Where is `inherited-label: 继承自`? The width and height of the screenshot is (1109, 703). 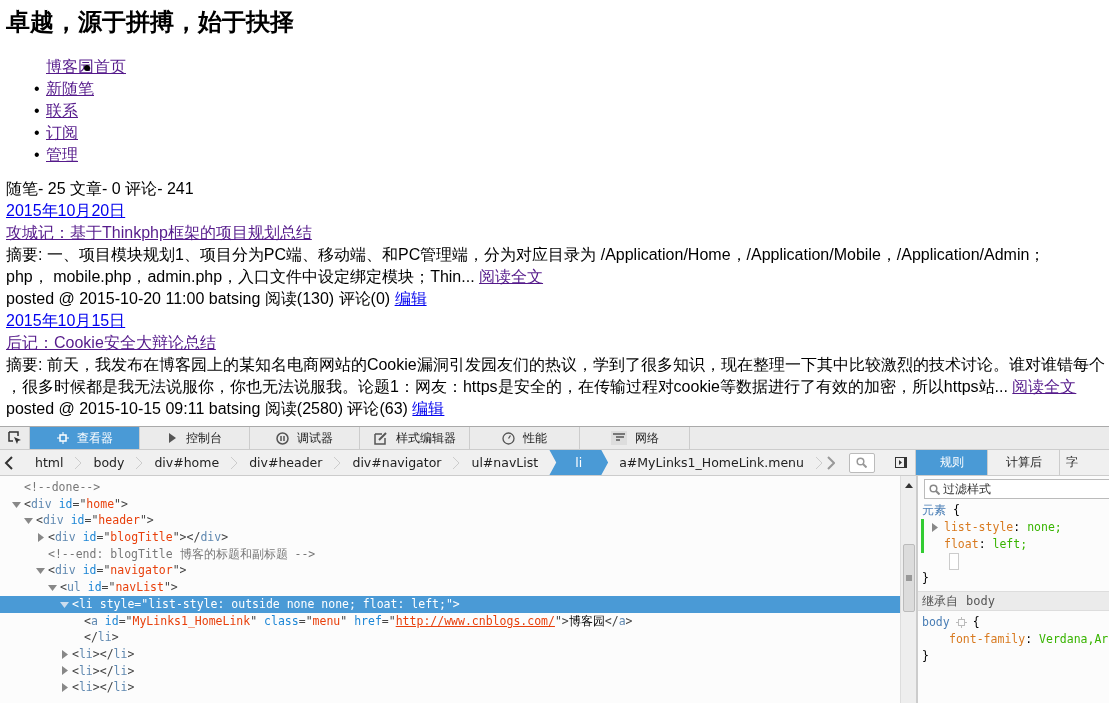 inherited-label: 继承自 is located at coordinates (940, 601).